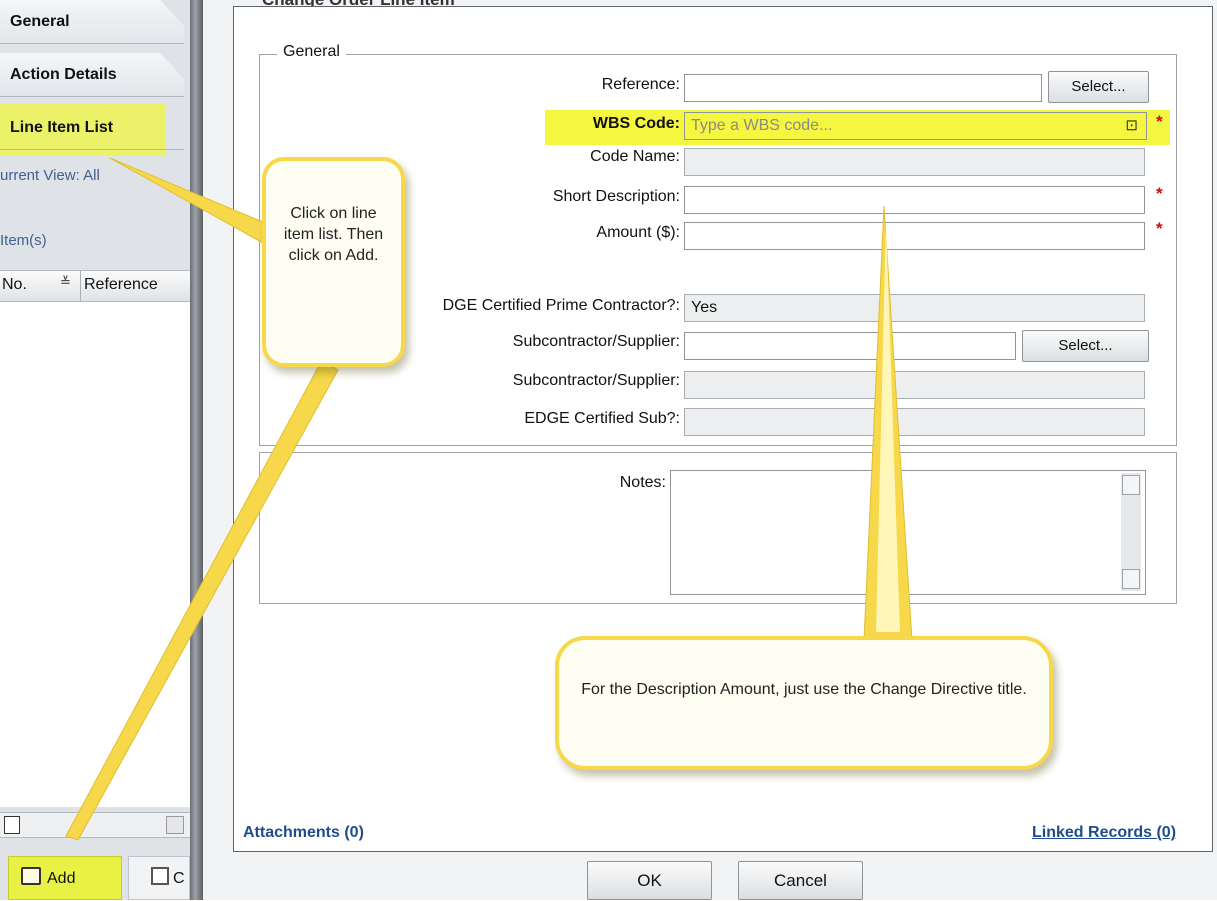 The image size is (1217, 901). Describe the element at coordinates (642, 482) in the screenshot. I see `notes-label: Notes:` at that location.